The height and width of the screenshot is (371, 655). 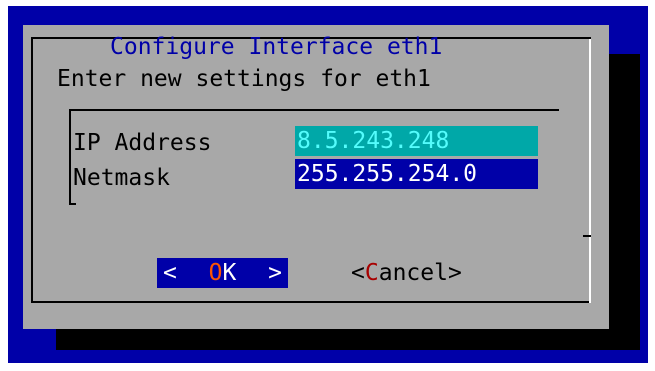 What do you see at coordinates (314, 110) in the screenshot?
I see `form-box-top` at bounding box center [314, 110].